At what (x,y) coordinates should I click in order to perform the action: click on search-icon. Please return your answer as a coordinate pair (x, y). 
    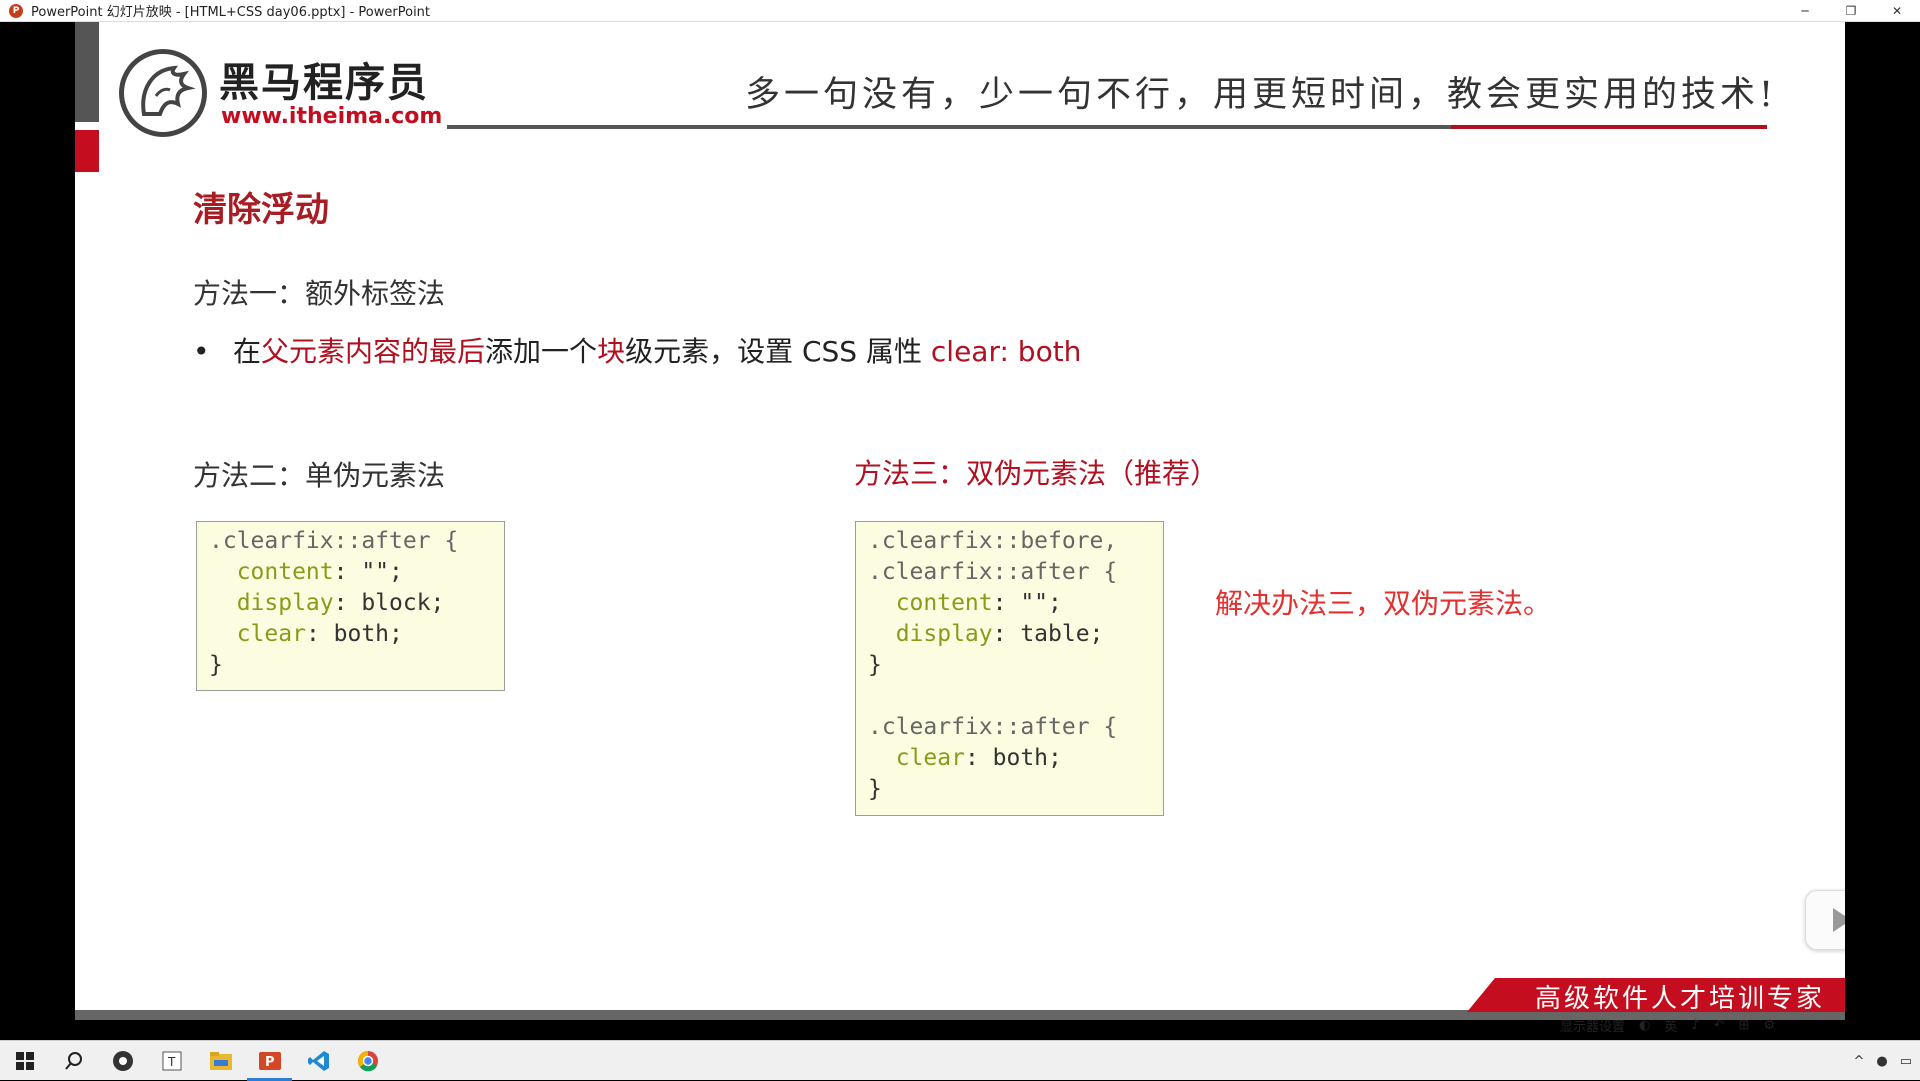
    Looking at the image, I should click on (73, 1061).